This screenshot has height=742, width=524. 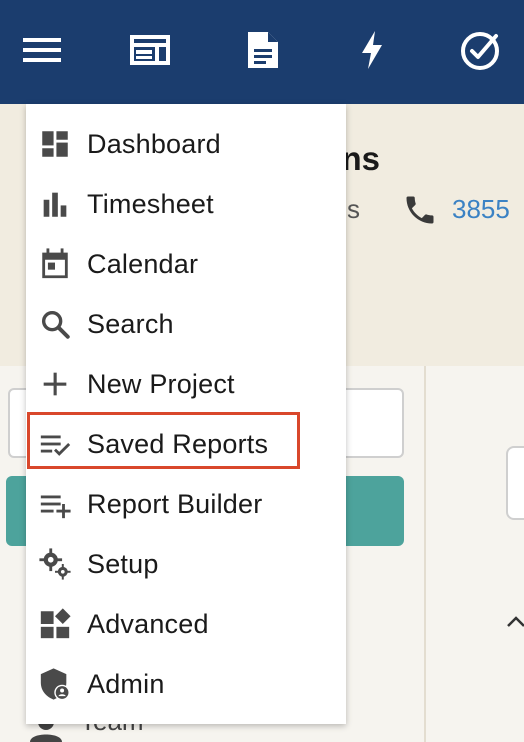 I want to click on lightning-icon, so click(x=372, y=50).